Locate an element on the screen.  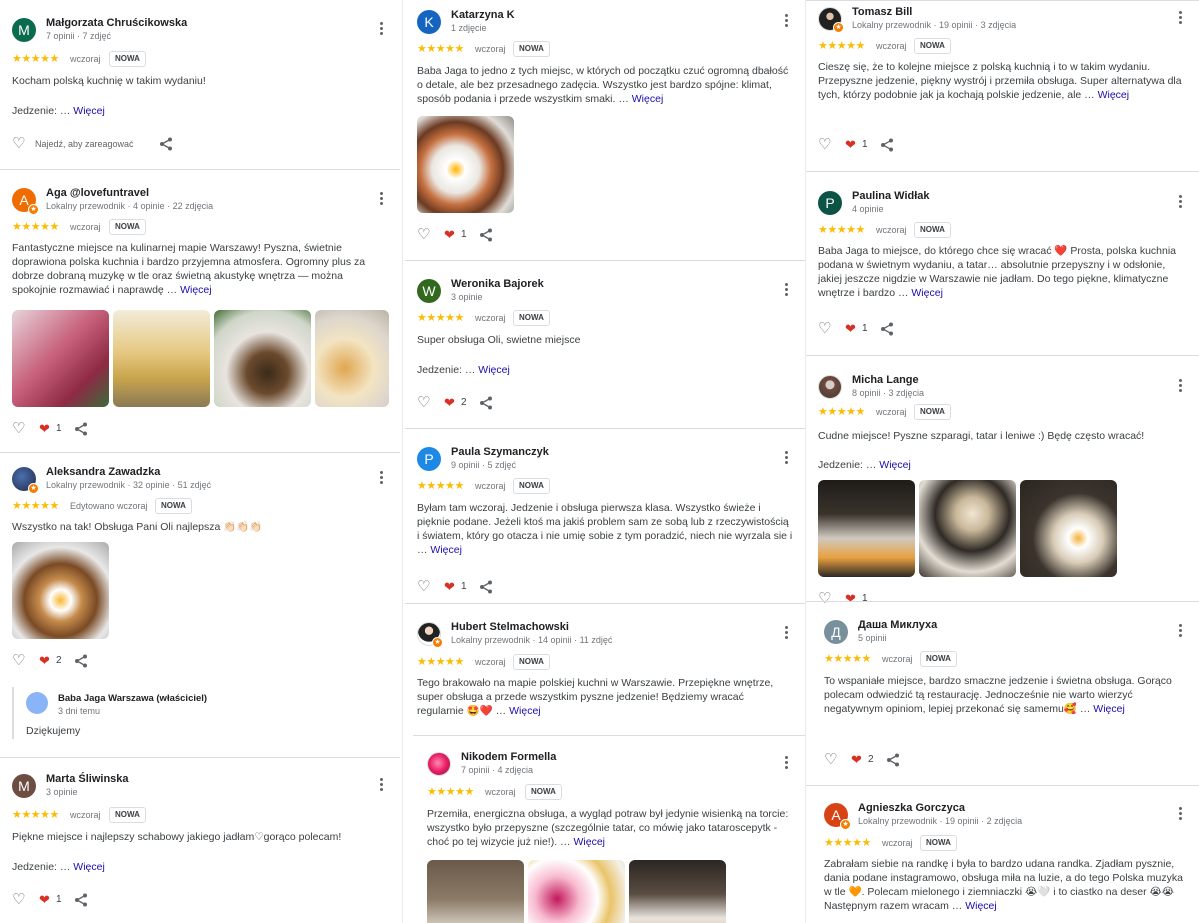
avatar: W is located at coordinates (429, 291).